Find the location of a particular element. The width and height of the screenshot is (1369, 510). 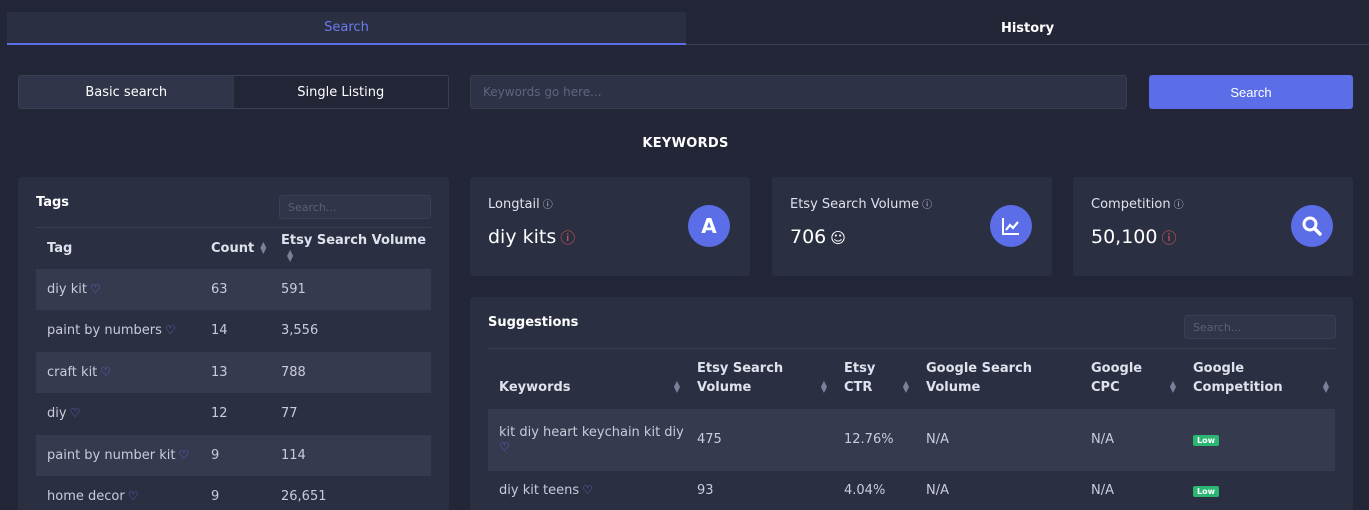

suggestions-title: Suggestions is located at coordinates (533, 322).